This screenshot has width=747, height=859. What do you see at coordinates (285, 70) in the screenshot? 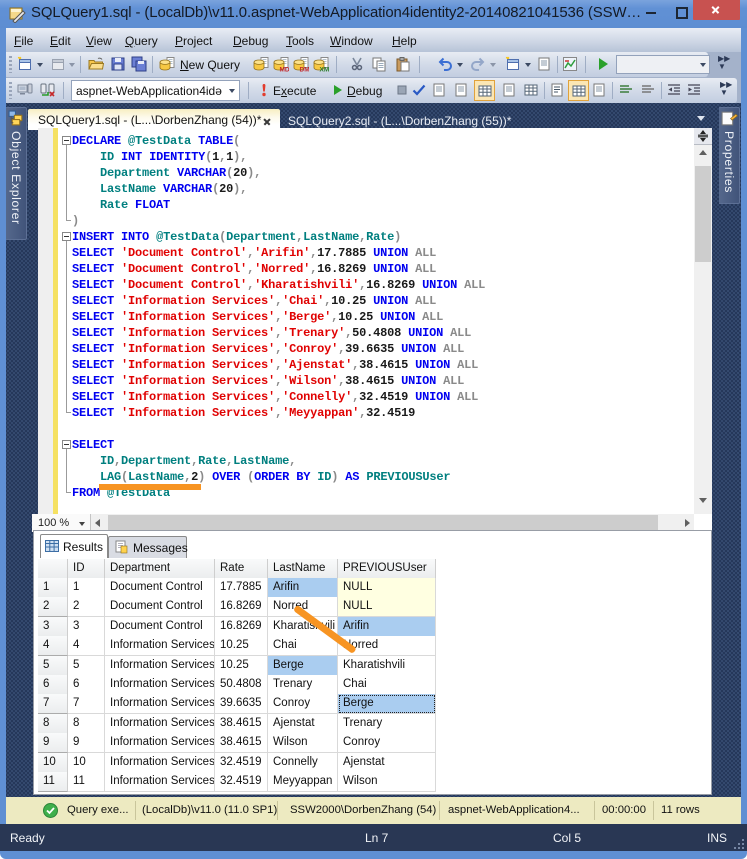
I see `svg-text: MD` at bounding box center [285, 70].